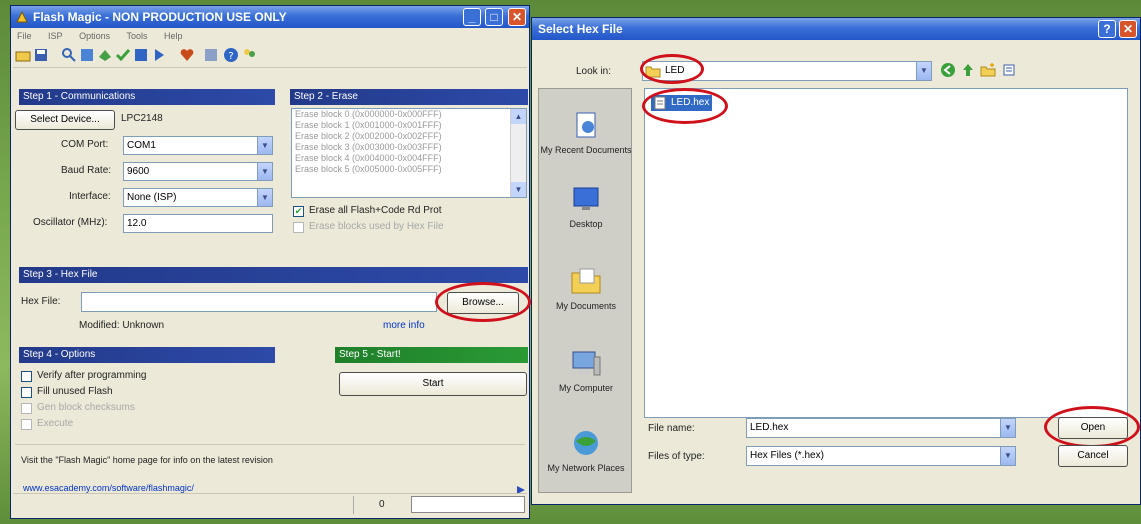  Describe the element at coordinates (92, 375) in the screenshot. I see `verify-label: Verify after programming` at that location.